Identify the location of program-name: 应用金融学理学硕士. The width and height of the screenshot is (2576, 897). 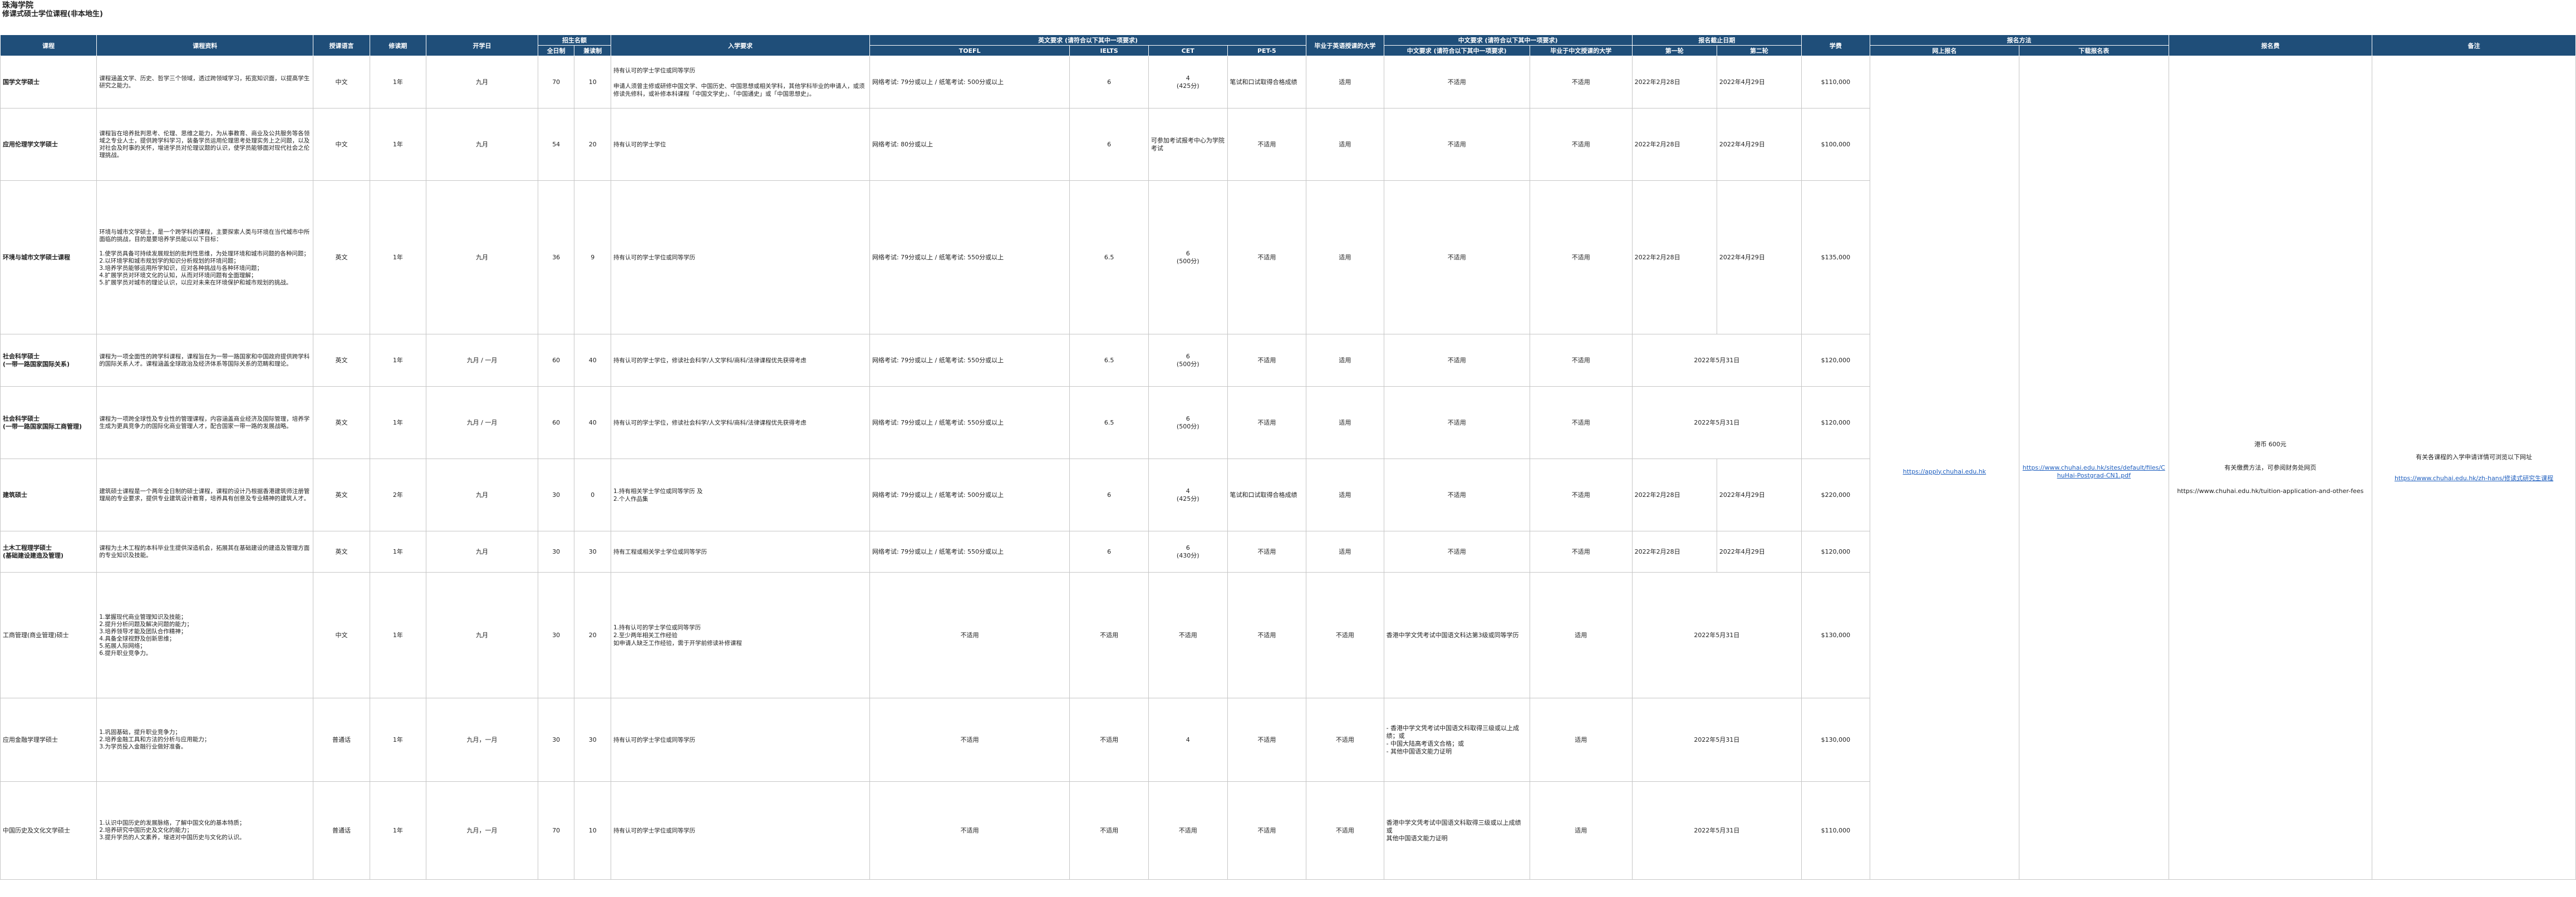
(48, 740).